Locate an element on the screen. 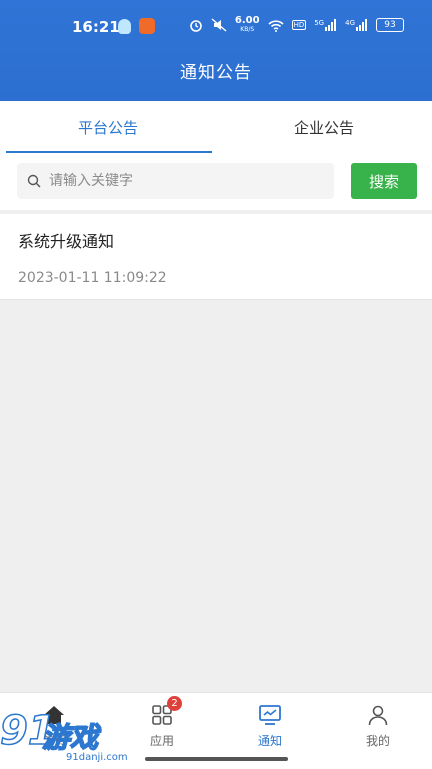 The image size is (432, 769). signal-4g: 4G is located at coordinates (356, 25).